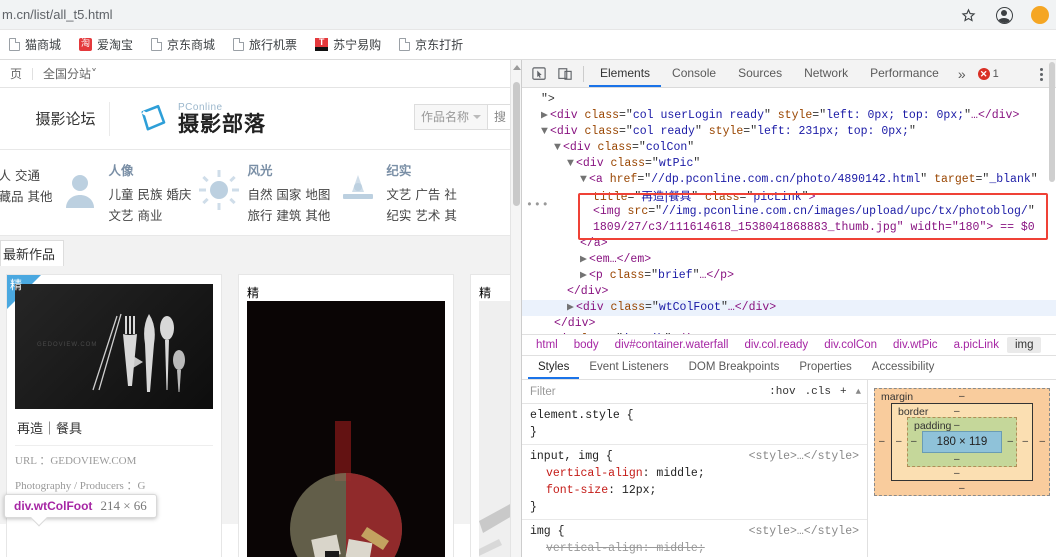 This screenshot has height=557, width=1056. I want to click on box-model-border: border – – – – padding – – – – 180 × 119, so click(962, 442).